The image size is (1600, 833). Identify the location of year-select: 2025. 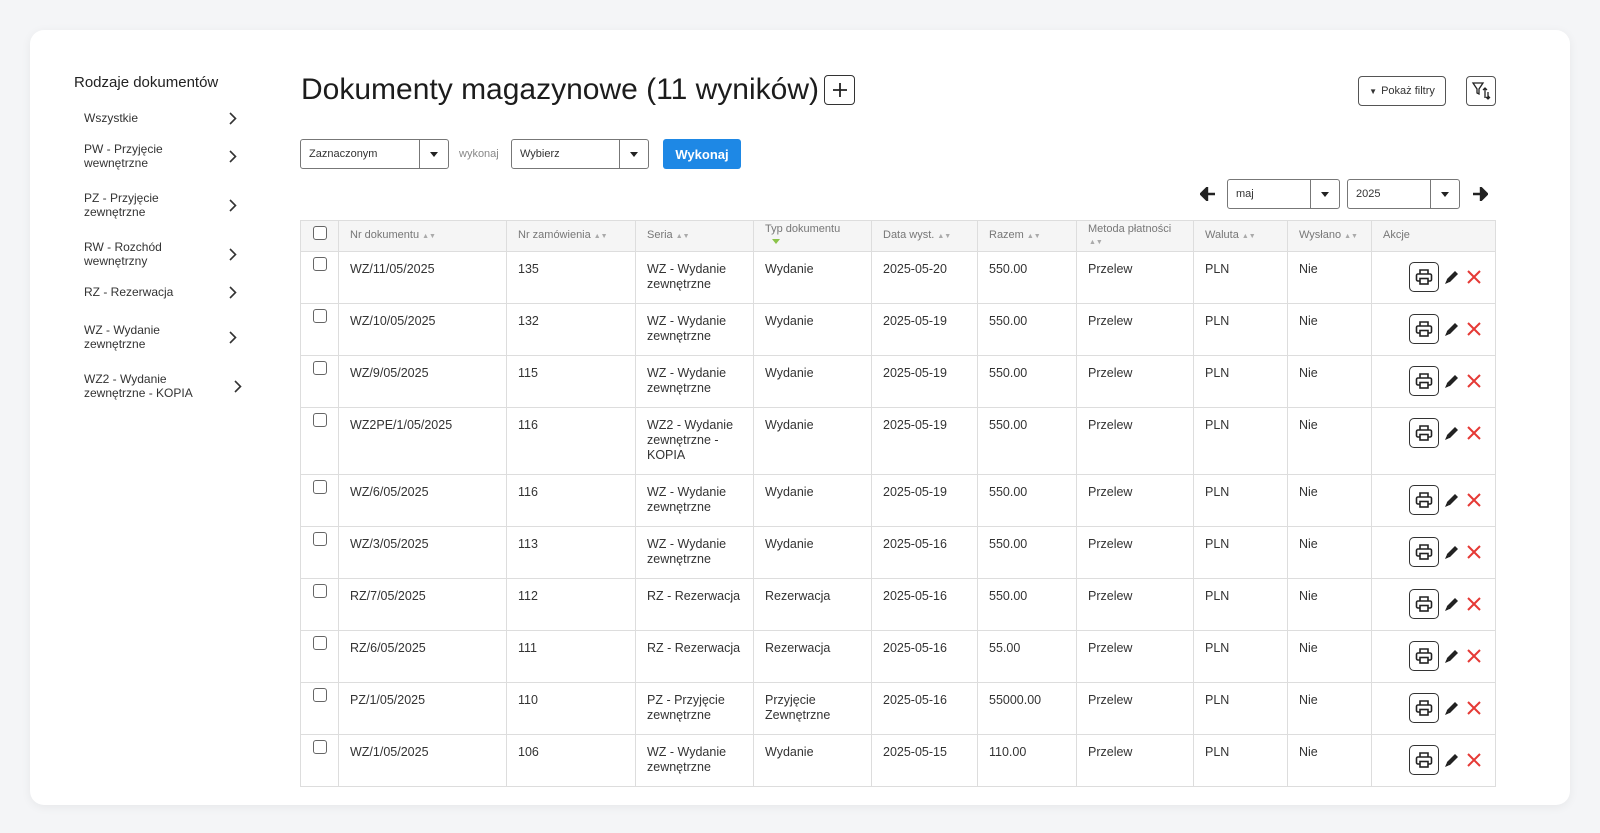
(1403, 194).